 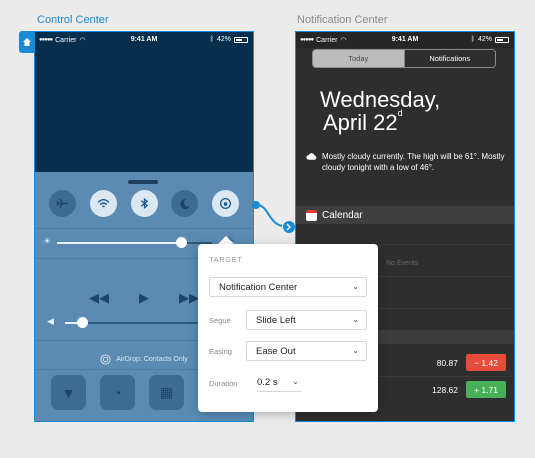 I want to click on segue-select-value: Slide Left, so click(x=276, y=320).